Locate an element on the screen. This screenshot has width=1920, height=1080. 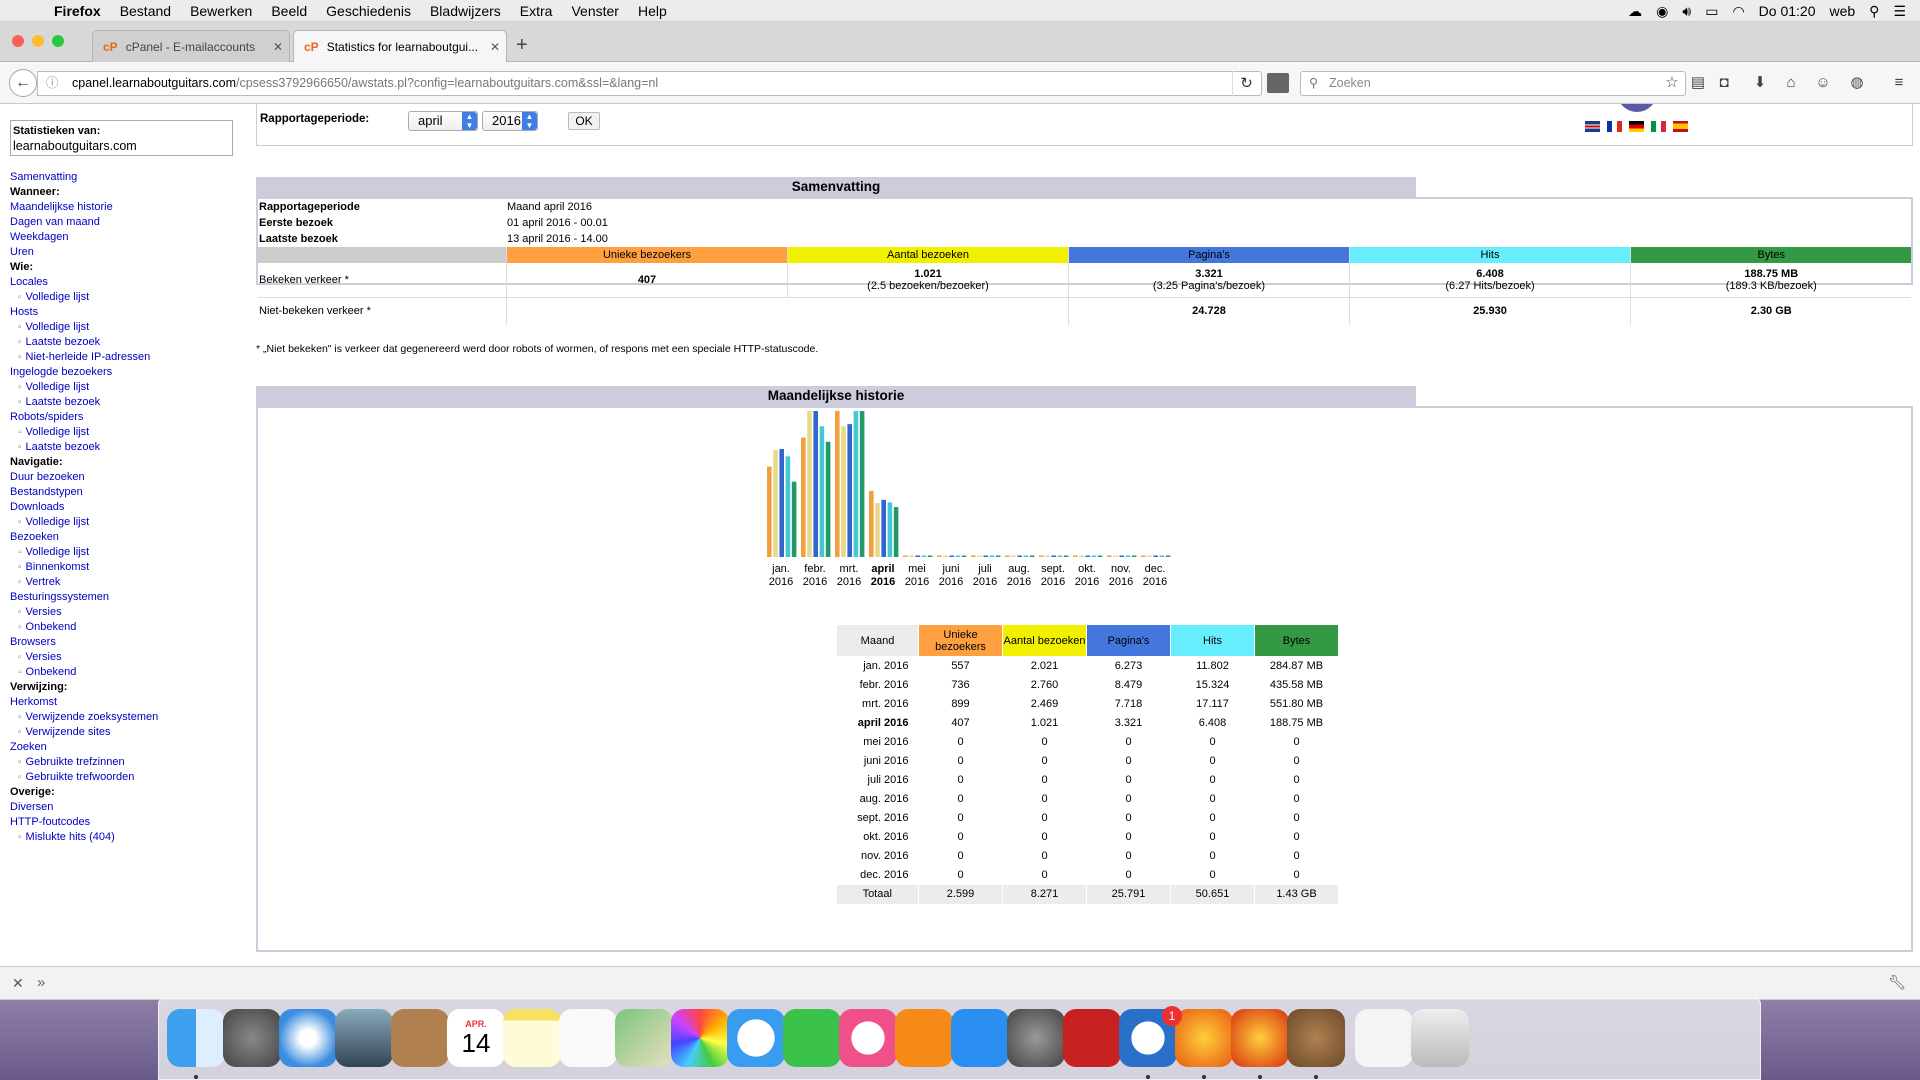
sidebar-sublink: Niet-herleide IP-adressen is located at coordinates (88, 357).